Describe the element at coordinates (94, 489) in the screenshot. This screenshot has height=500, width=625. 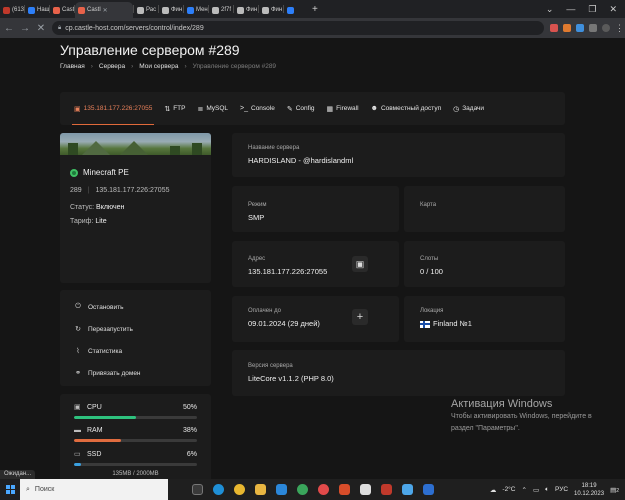
I see `taskbar-search: ⌕ Поиск` at that location.